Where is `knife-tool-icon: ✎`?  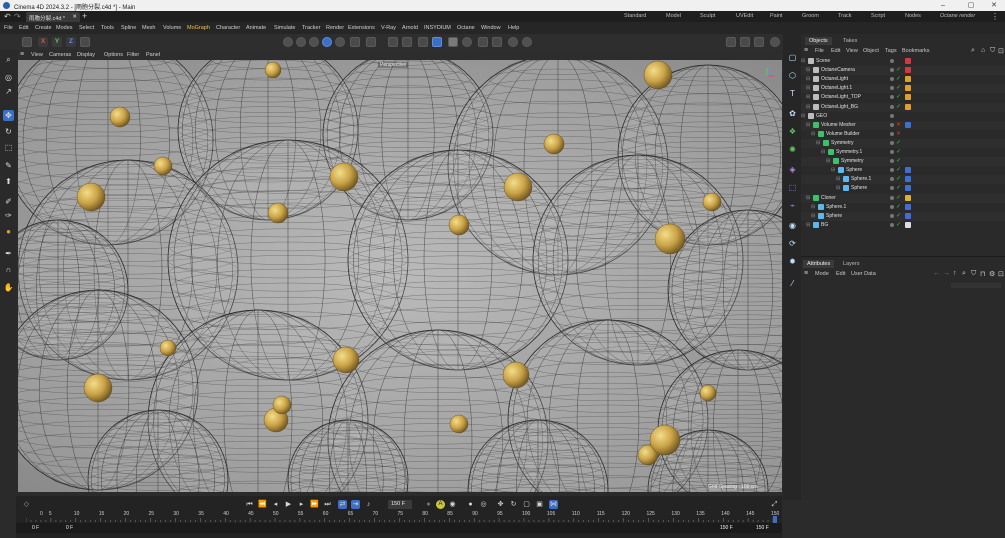 knife-tool-icon: ✎ is located at coordinates (8, 165).